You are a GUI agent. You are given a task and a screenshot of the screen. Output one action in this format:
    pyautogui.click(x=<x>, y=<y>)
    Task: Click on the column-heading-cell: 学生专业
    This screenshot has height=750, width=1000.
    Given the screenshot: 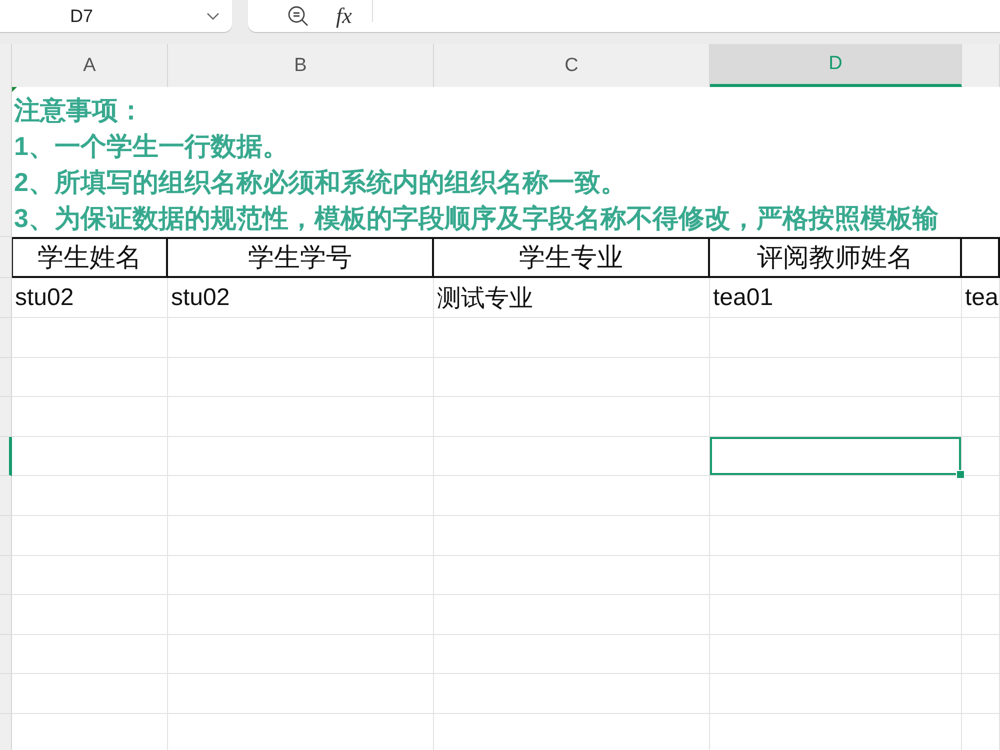 What is the action you would take?
    pyautogui.click(x=572, y=257)
    